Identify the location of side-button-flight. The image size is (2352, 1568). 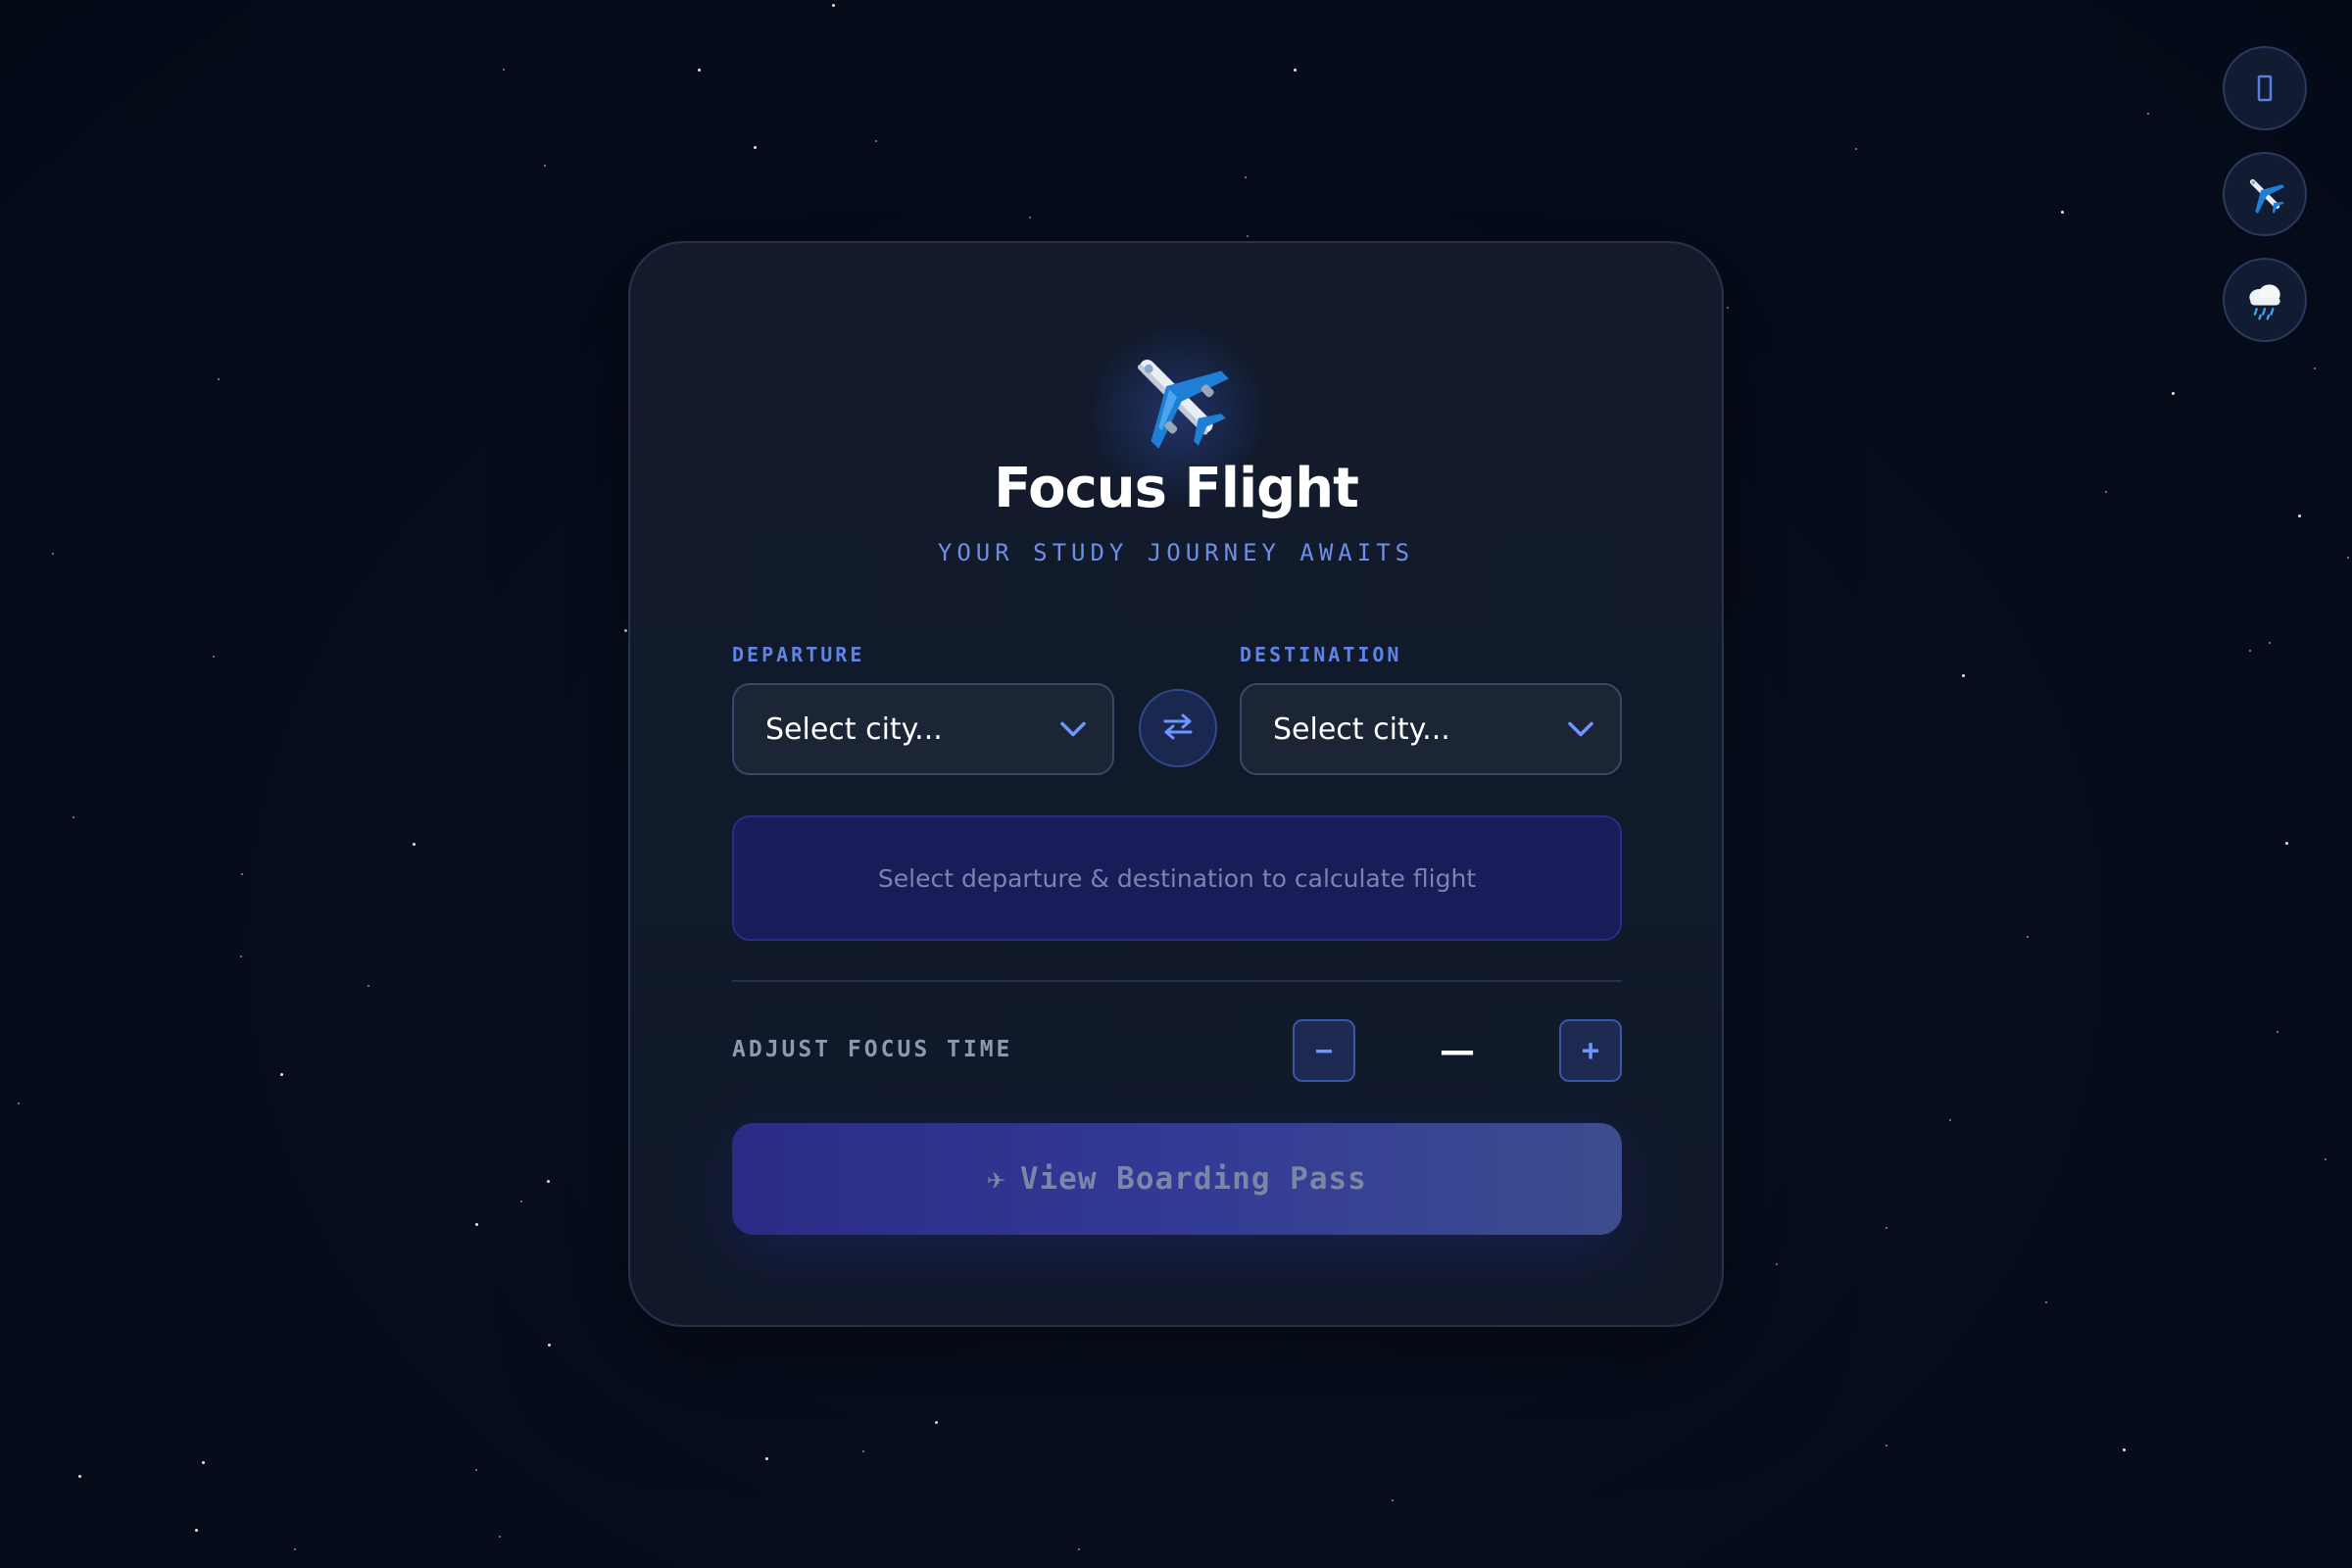
(2265, 194).